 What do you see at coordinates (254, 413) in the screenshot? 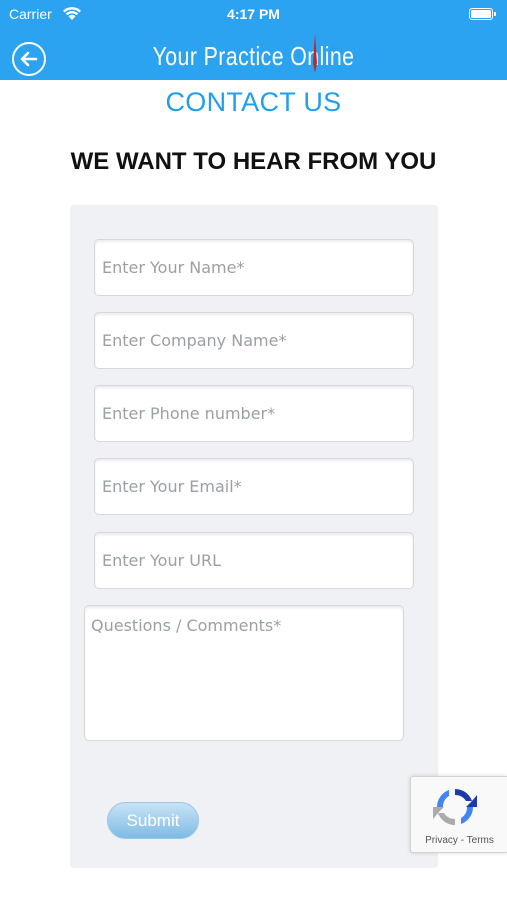
I see `phone-field: Enter Phone number*` at bounding box center [254, 413].